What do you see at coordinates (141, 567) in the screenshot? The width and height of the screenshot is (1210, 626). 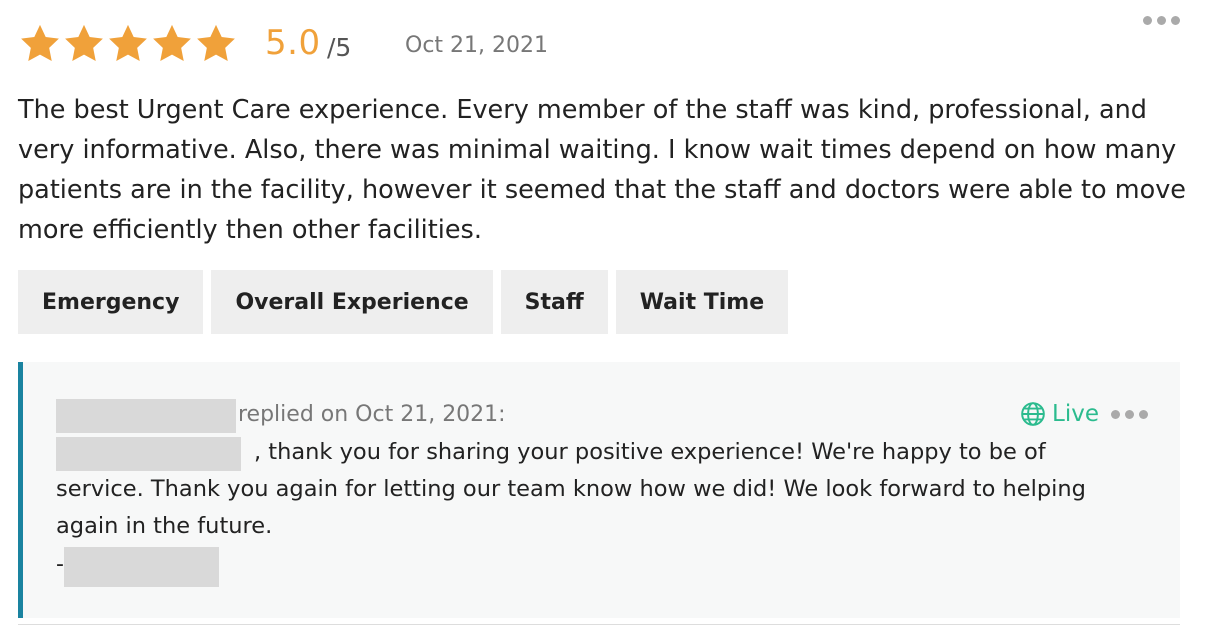 I see `redacted-signature` at bounding box center [141, 567].